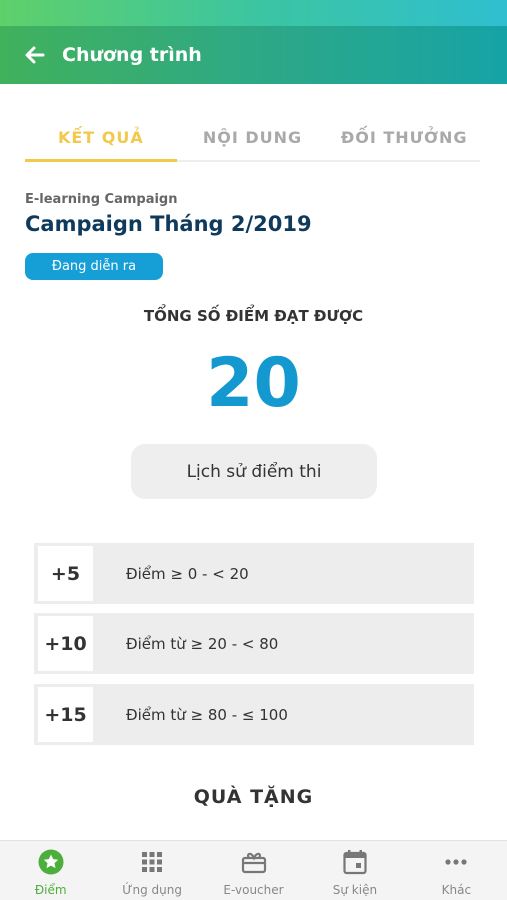  Describe the element at coordinates (253, 13) in the screenshot. I see `status-bar` at that location.